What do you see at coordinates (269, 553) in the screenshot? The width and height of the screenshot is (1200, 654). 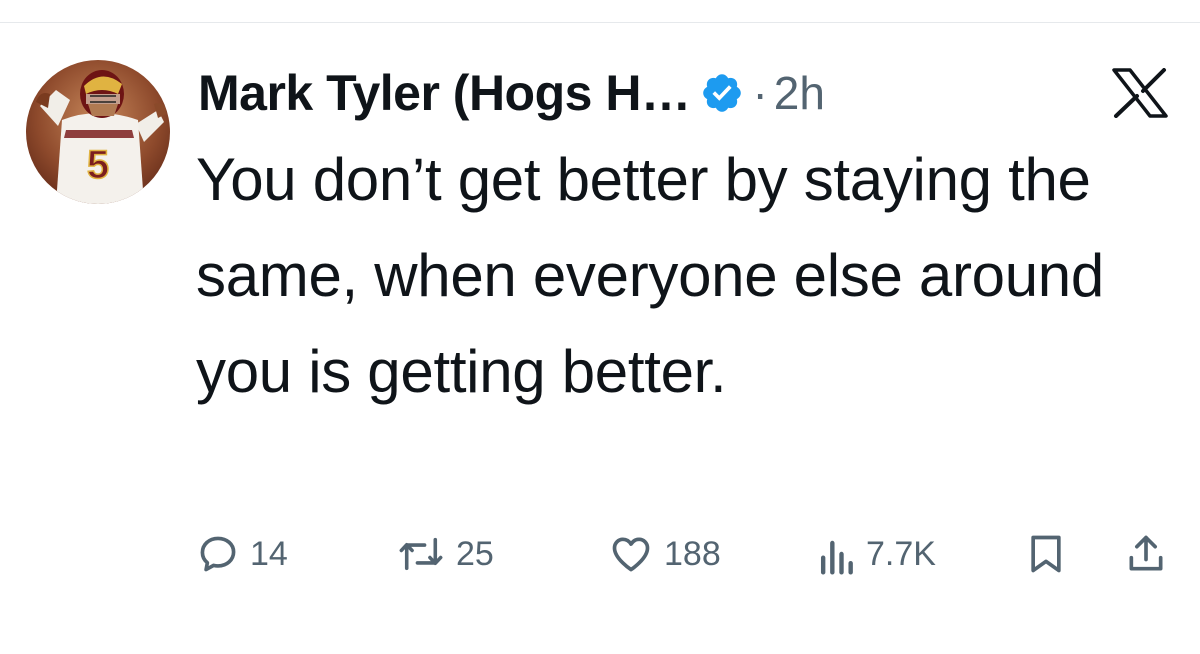 I see `reply-count: 14` at bounding box center [269, 553].